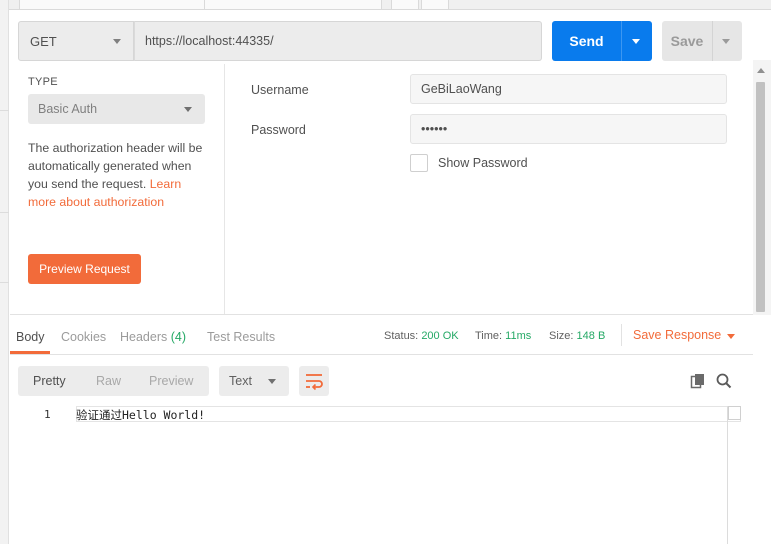  What do you see at coordinates (141, 415) in the screenshot?
I see `code-line: 验证通过Hello World!` at bounding box center [141, 415].